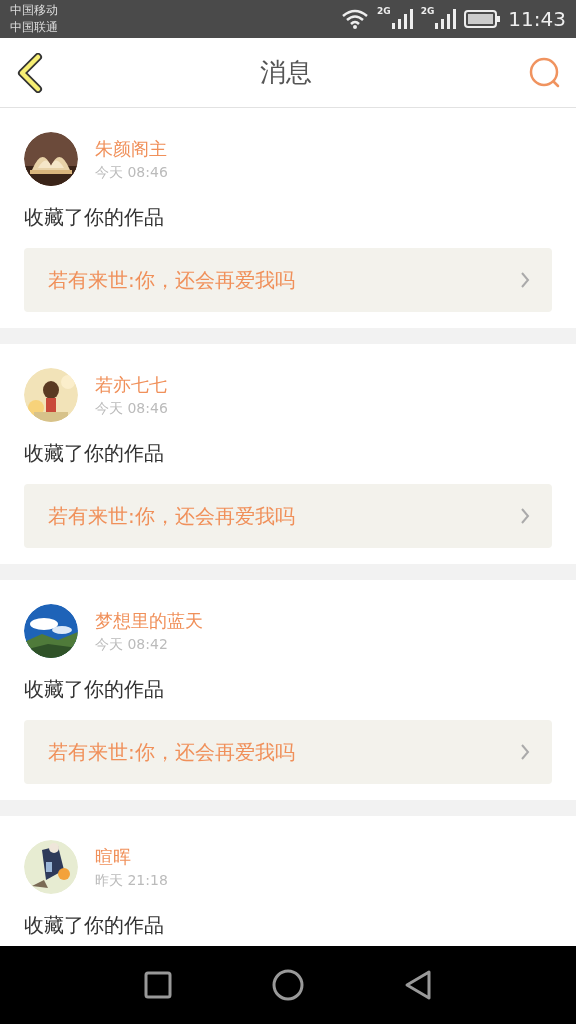 Image resolution: width=576 pixels, height=1024 pixels. I want to click on carrier-name: 中国联通, so click(34, 27).